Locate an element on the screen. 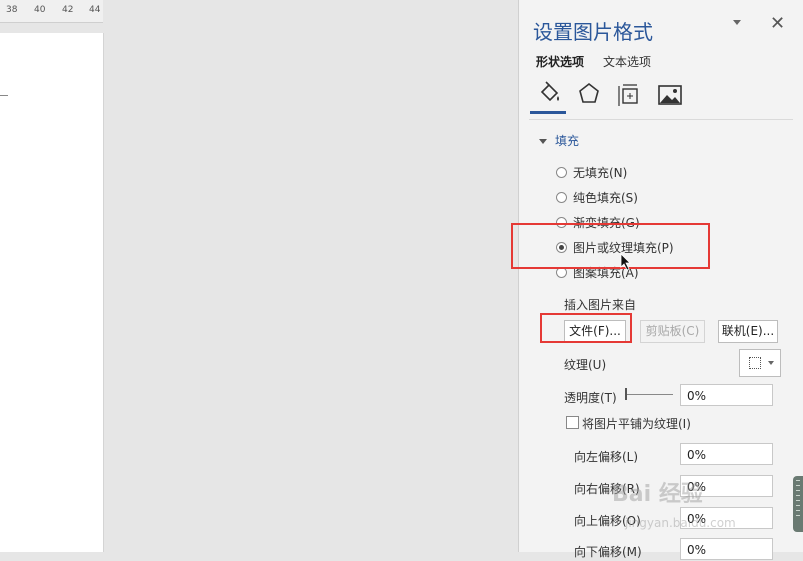 The width and height of the screenshot is (803, 561). mouse-cursor-icon is located at coordinates (626, 264).